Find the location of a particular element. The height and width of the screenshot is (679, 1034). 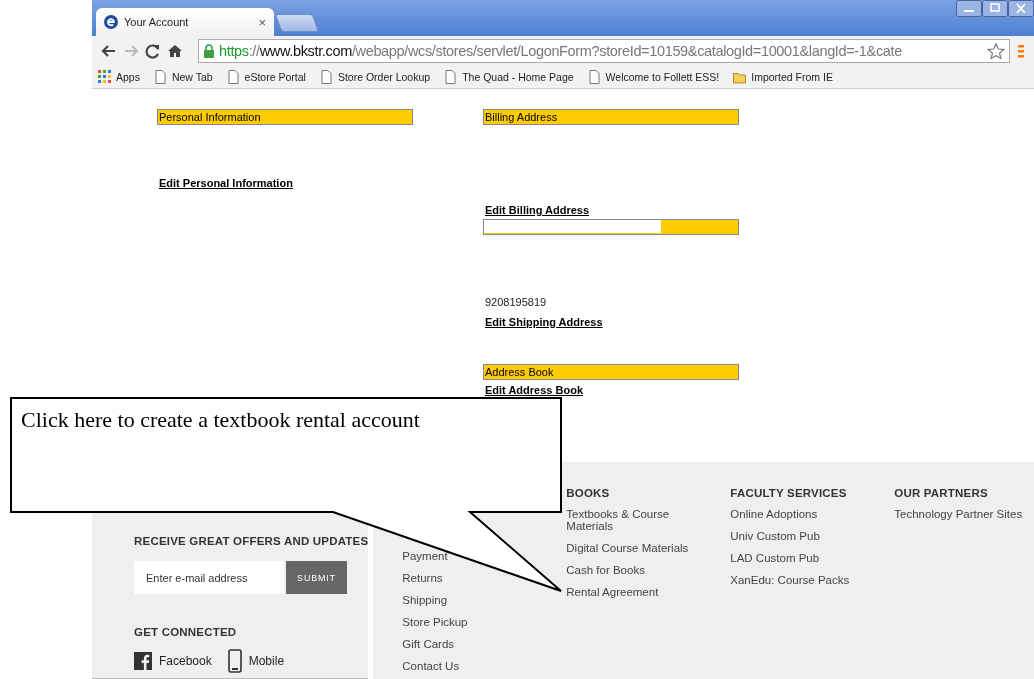

section-header: Address Book is located at coordinates (611, 372).